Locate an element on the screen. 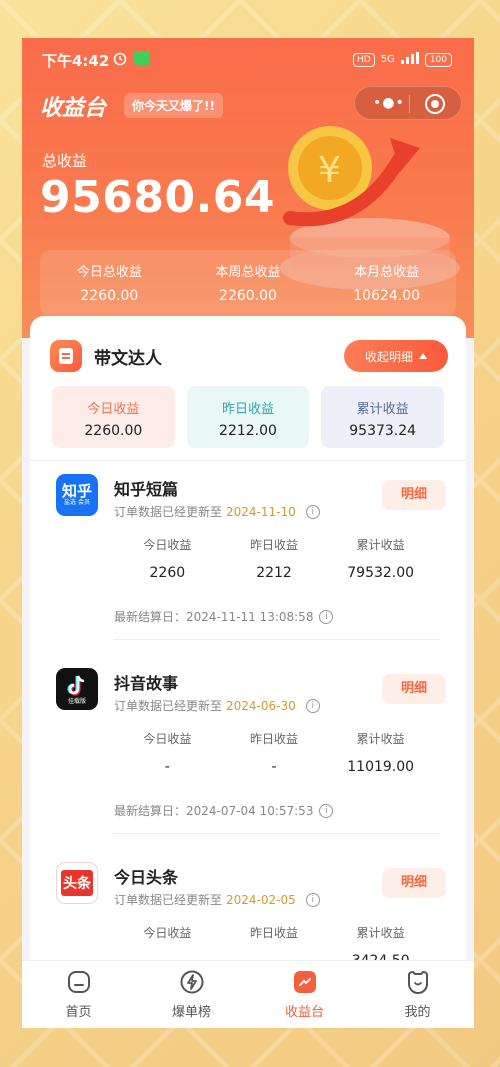 This screenshot has width=500, height=1067. summary-month: 本月总收益 10624.00 is located at coordinates (386, 283).